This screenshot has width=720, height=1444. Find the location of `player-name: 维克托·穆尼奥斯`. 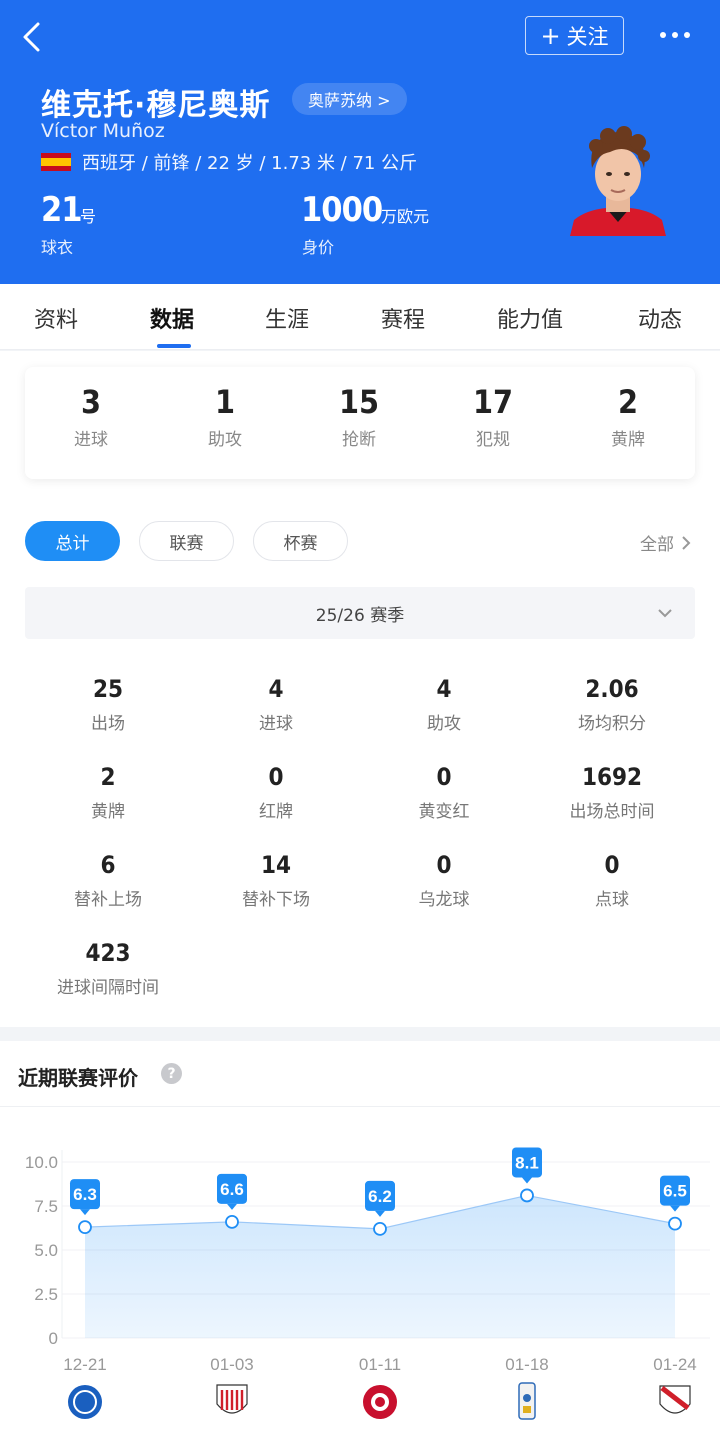

player-name: 维克托·穆尼奥斯 is located at coordinates (156, 105).